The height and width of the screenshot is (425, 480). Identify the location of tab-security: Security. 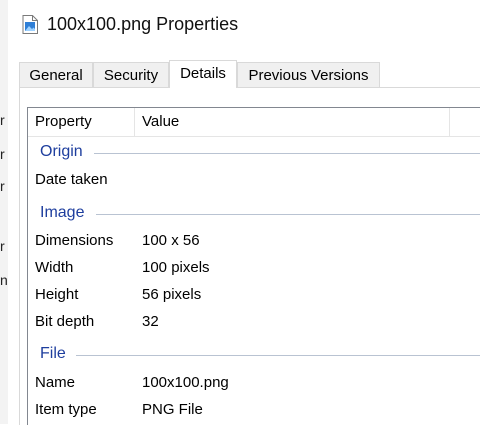
(131, 74).